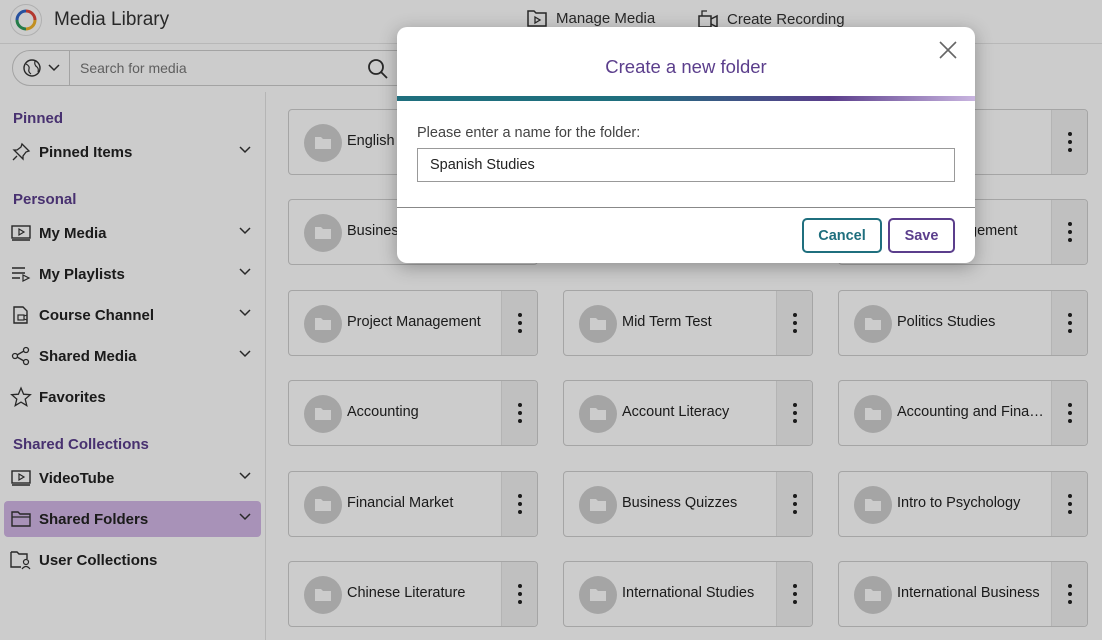 The width and height of the screenshot is (1102, 640). I want to click on folder-name-input, so click(686, 165).